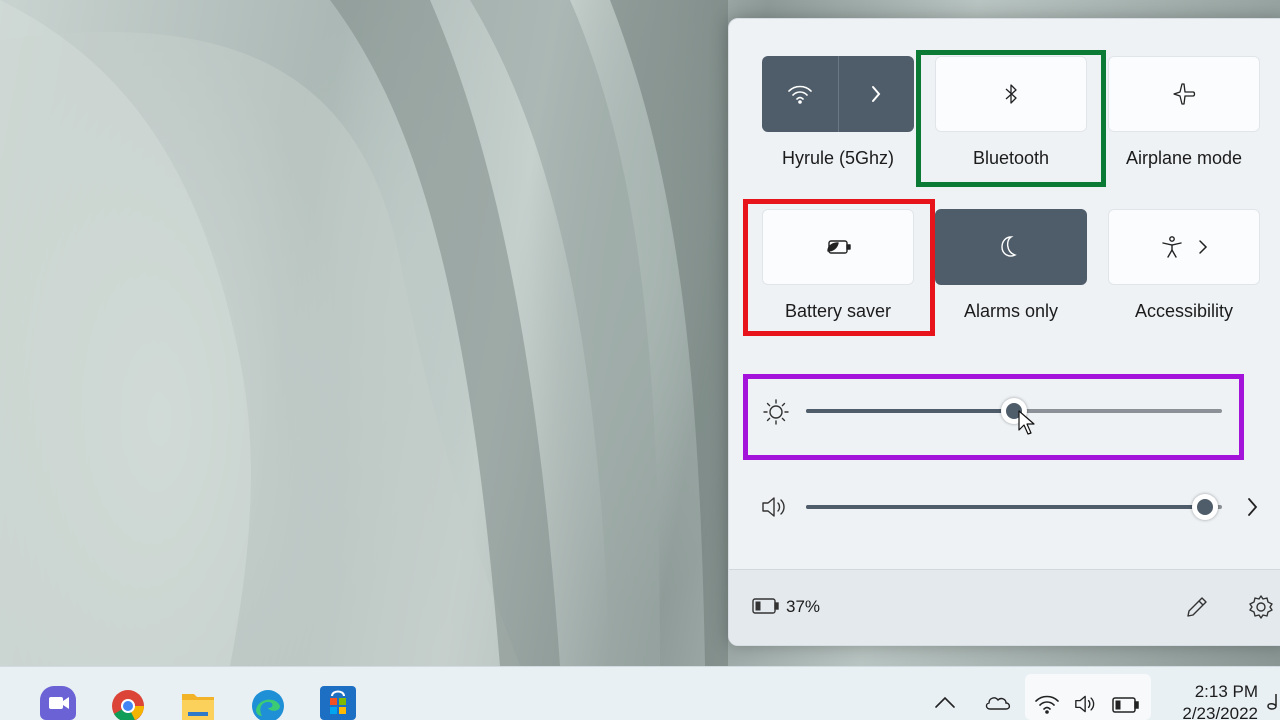 This screenshot has width=1280, height=720. Describe the element at coordinates (1220, 712) in the screenshot. I see `clock-date: 2/23/2022` at that location.